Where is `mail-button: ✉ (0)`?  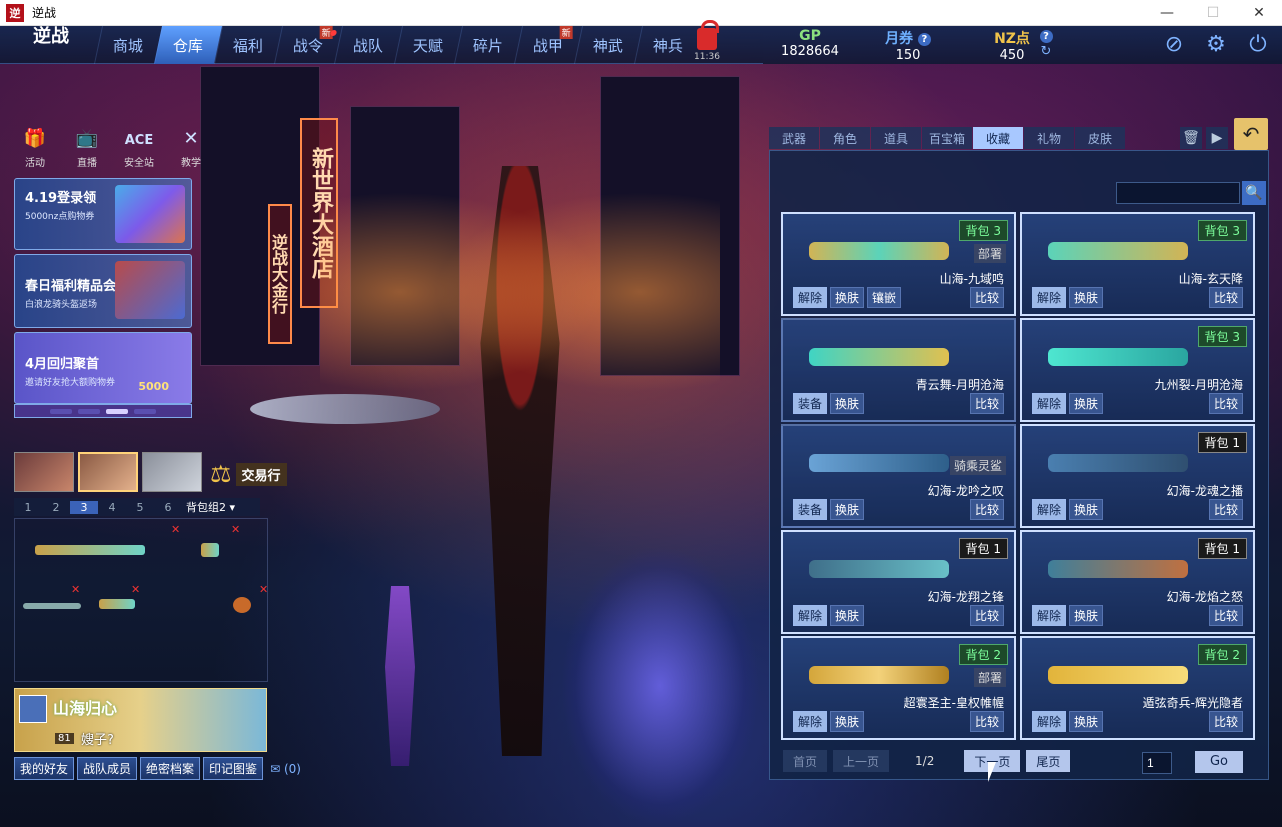
mail-button: ✉ (0) is located at coordinates (285, 769).